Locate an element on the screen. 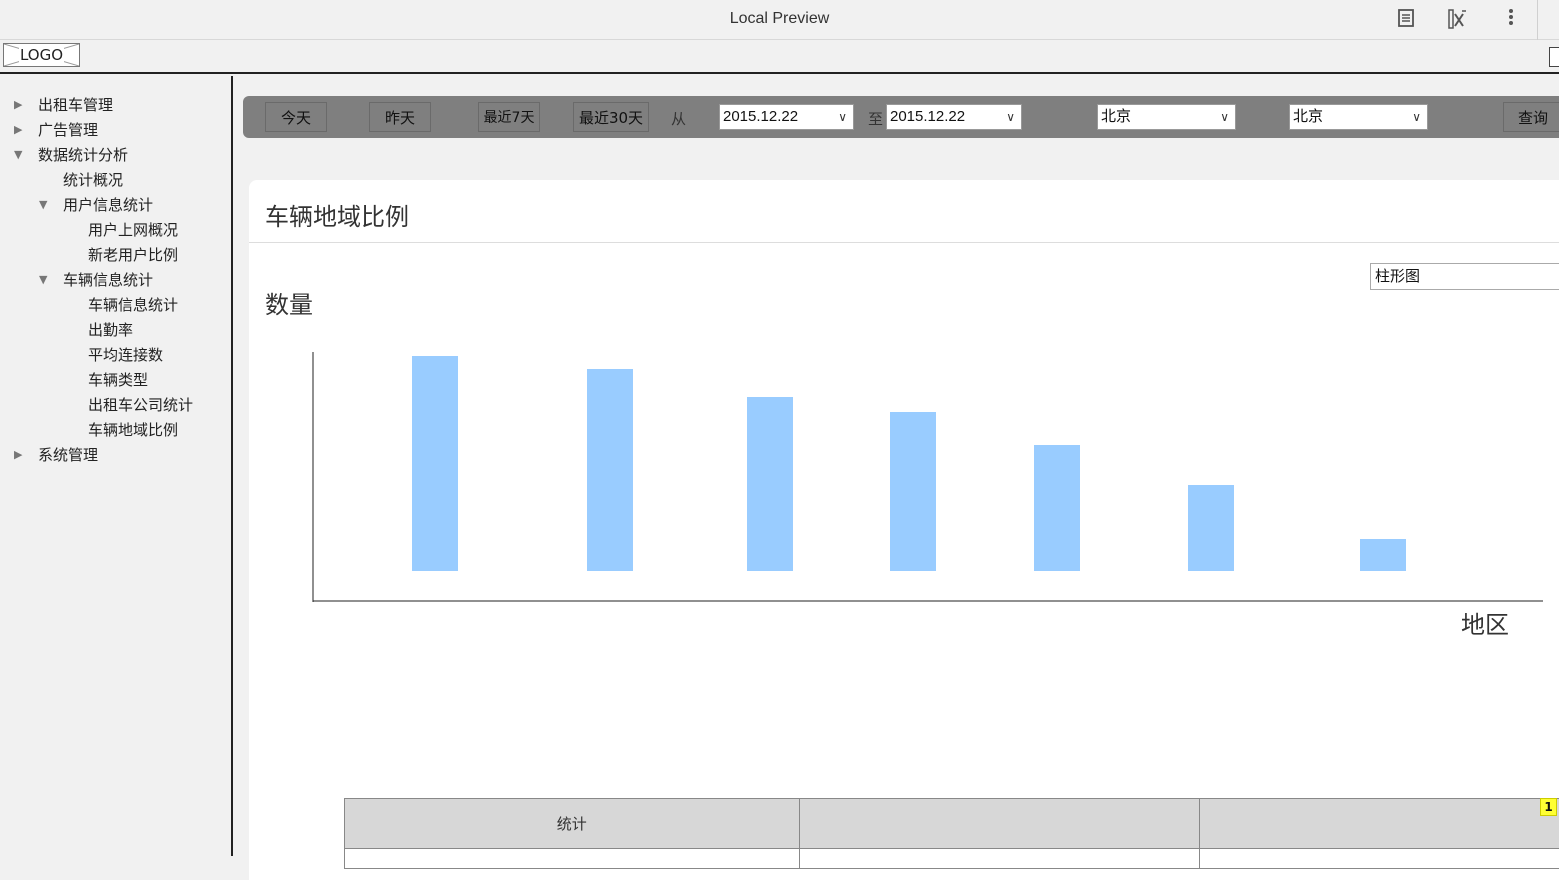 The image size is (1559, 880). sidebar-item-label: 出租车公司统计 is located at coordinates (140, 405).